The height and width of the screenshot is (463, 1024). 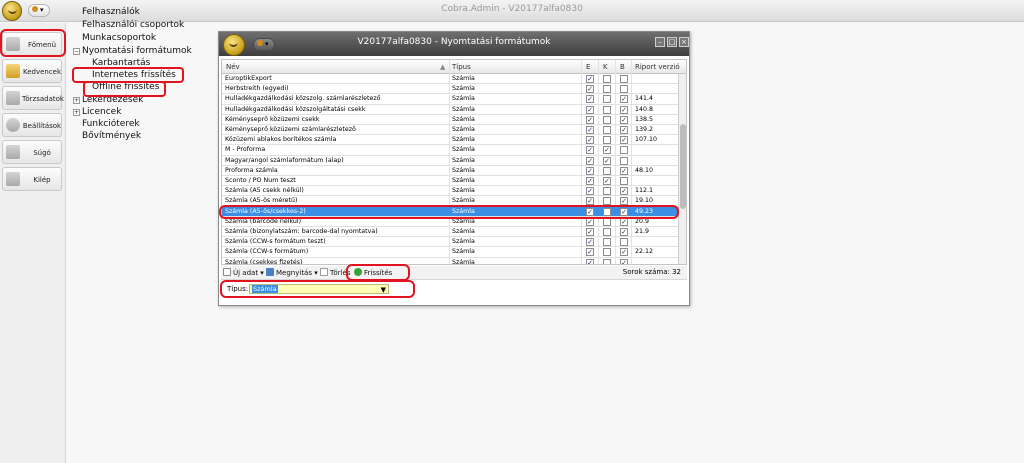 What do you see at coordinates (76, 51) in the screenshot?
I see `tree-collapse-icon: −` at bounding box center [76, 51].